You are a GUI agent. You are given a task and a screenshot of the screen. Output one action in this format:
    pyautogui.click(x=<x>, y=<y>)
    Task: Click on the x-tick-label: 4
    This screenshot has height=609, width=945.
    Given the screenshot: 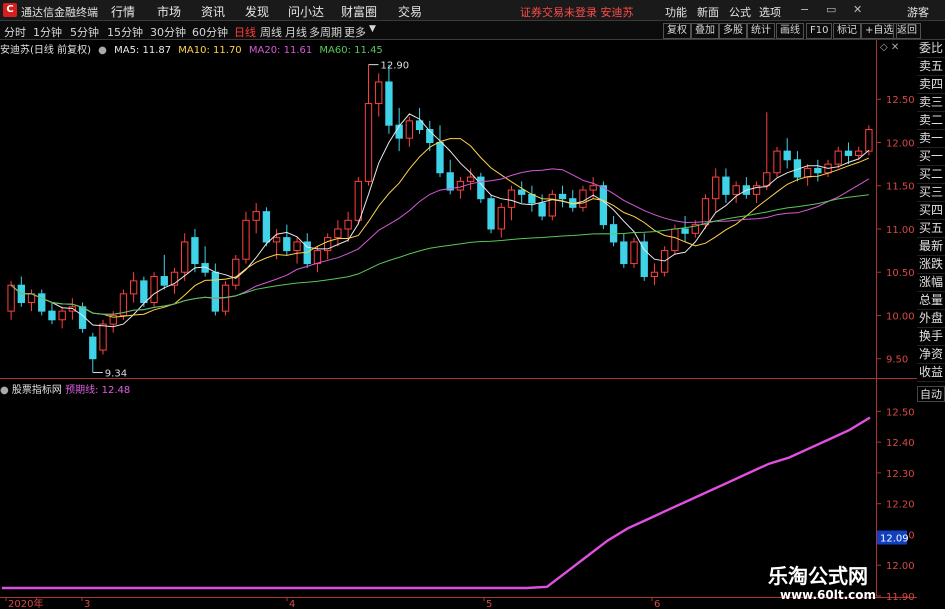 What is the action you would take?
    pyautogui.click(x=292, y=604)
    